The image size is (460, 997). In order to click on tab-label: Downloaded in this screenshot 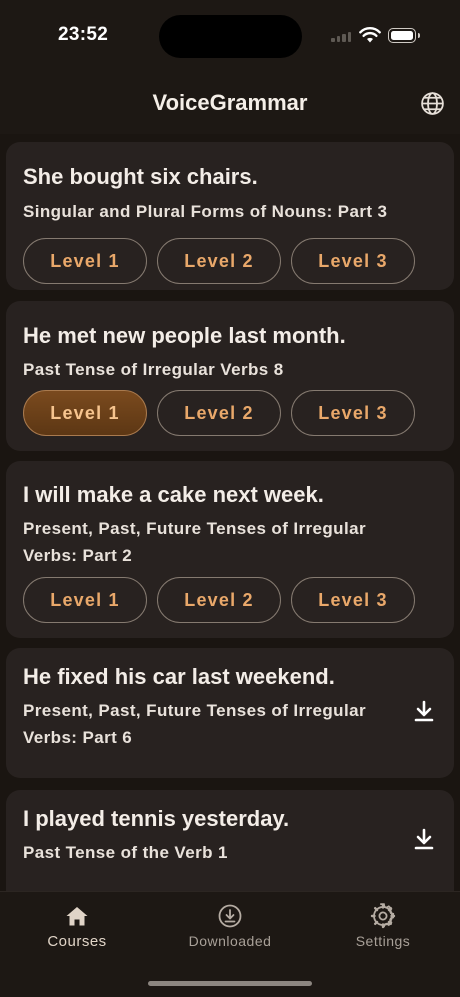, I will do `click(230, 941)`.